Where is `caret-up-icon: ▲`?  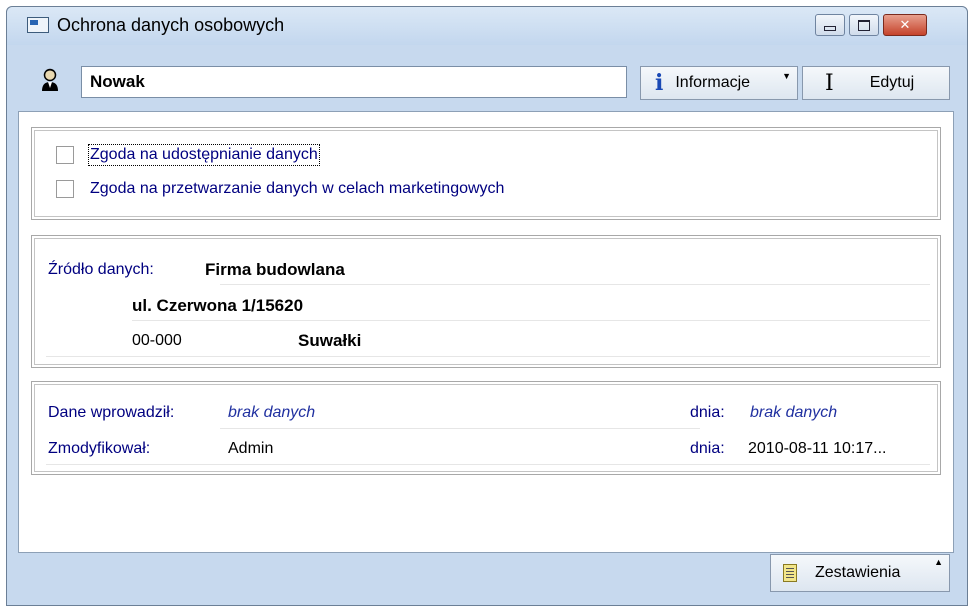 caret-up-icon: ▲ is located at coordinates (938, 562).